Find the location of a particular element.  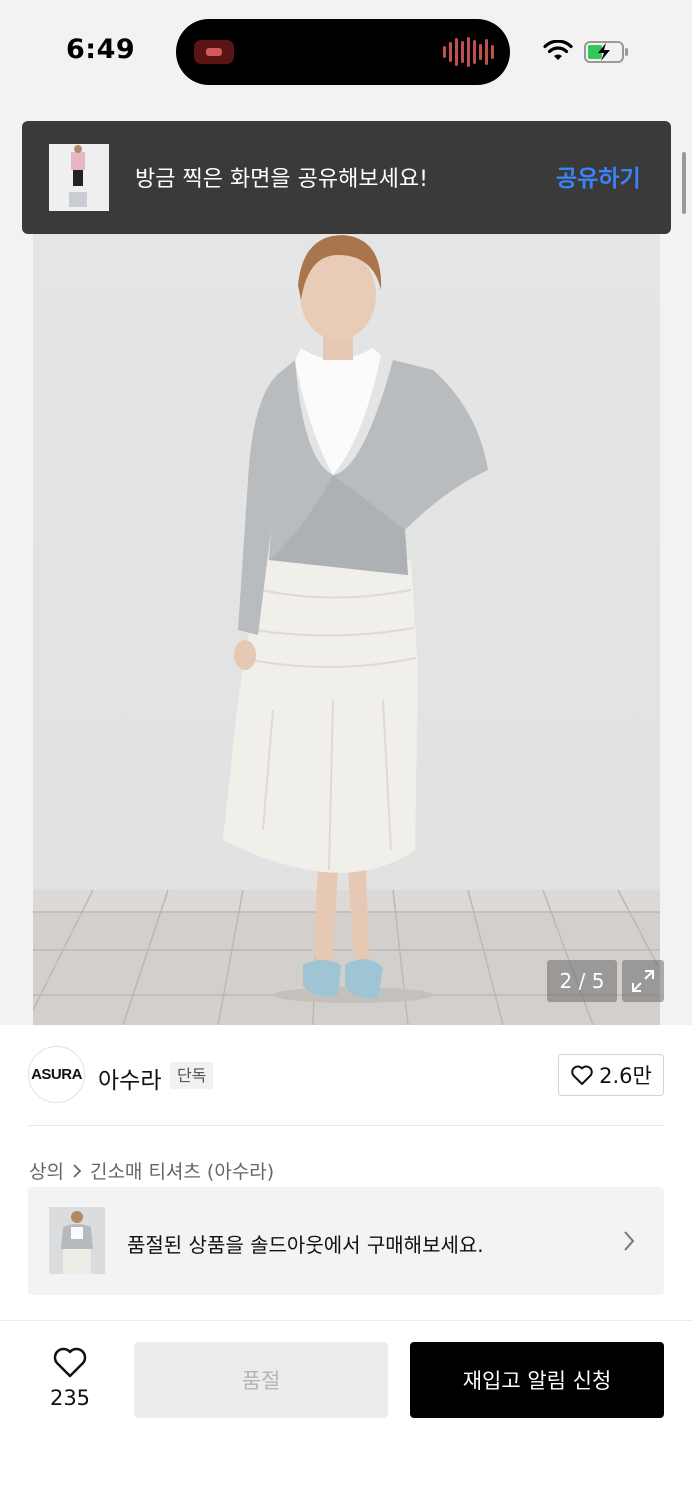

soldout-button: 품절 is located at coordinates (261, 1380).